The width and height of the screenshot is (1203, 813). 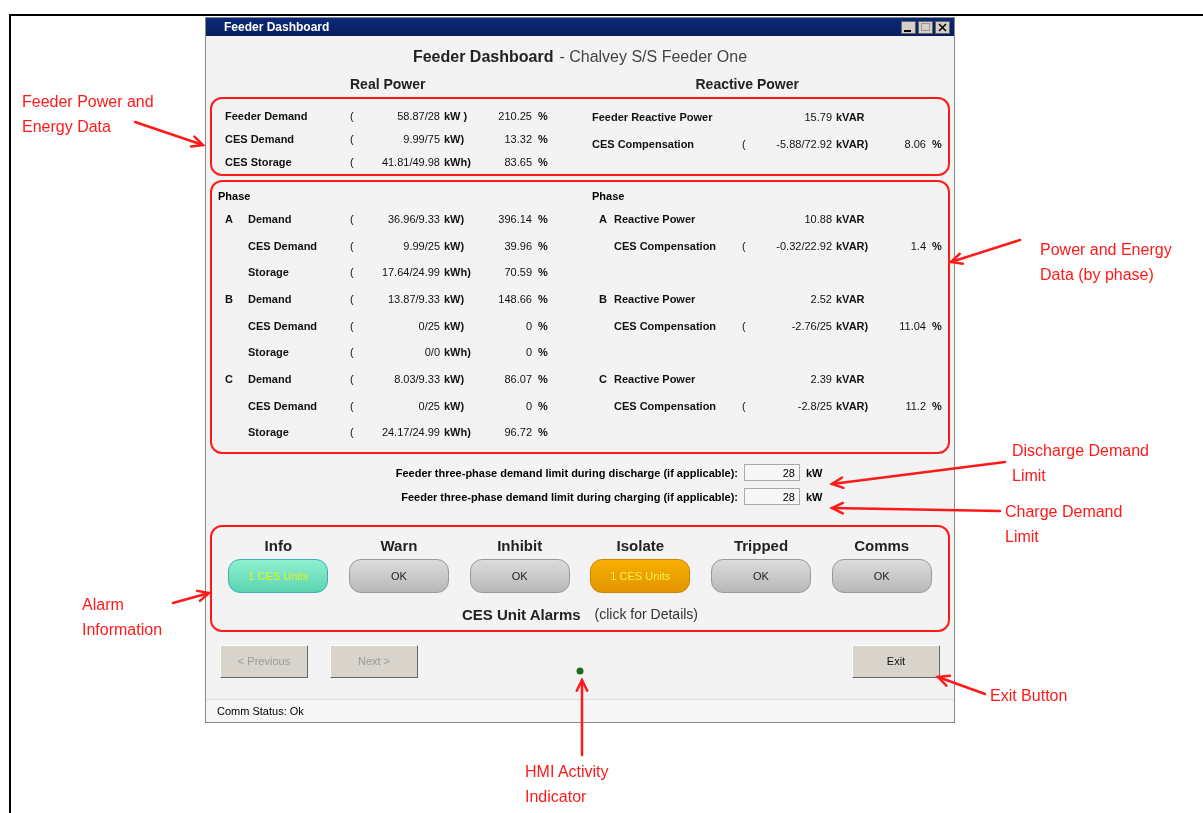 What do you see at coordinates (925, 27) in the screenshot?
I see `maximize-icon` at bounding box center [925, 27].